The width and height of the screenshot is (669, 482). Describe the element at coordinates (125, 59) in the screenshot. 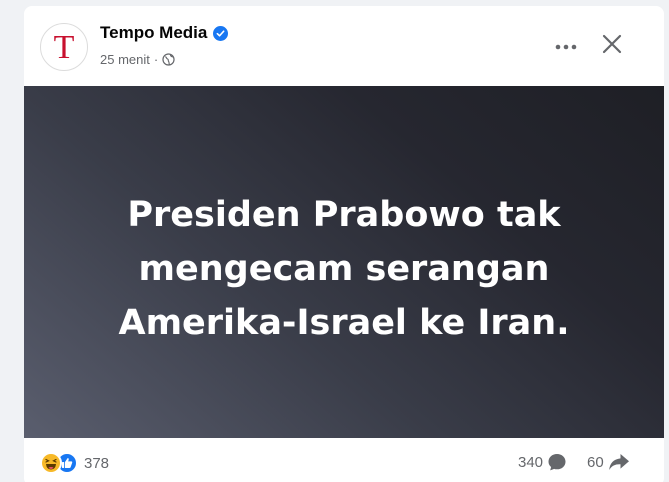

I see `post-timestamp: 25 menit` at that location.